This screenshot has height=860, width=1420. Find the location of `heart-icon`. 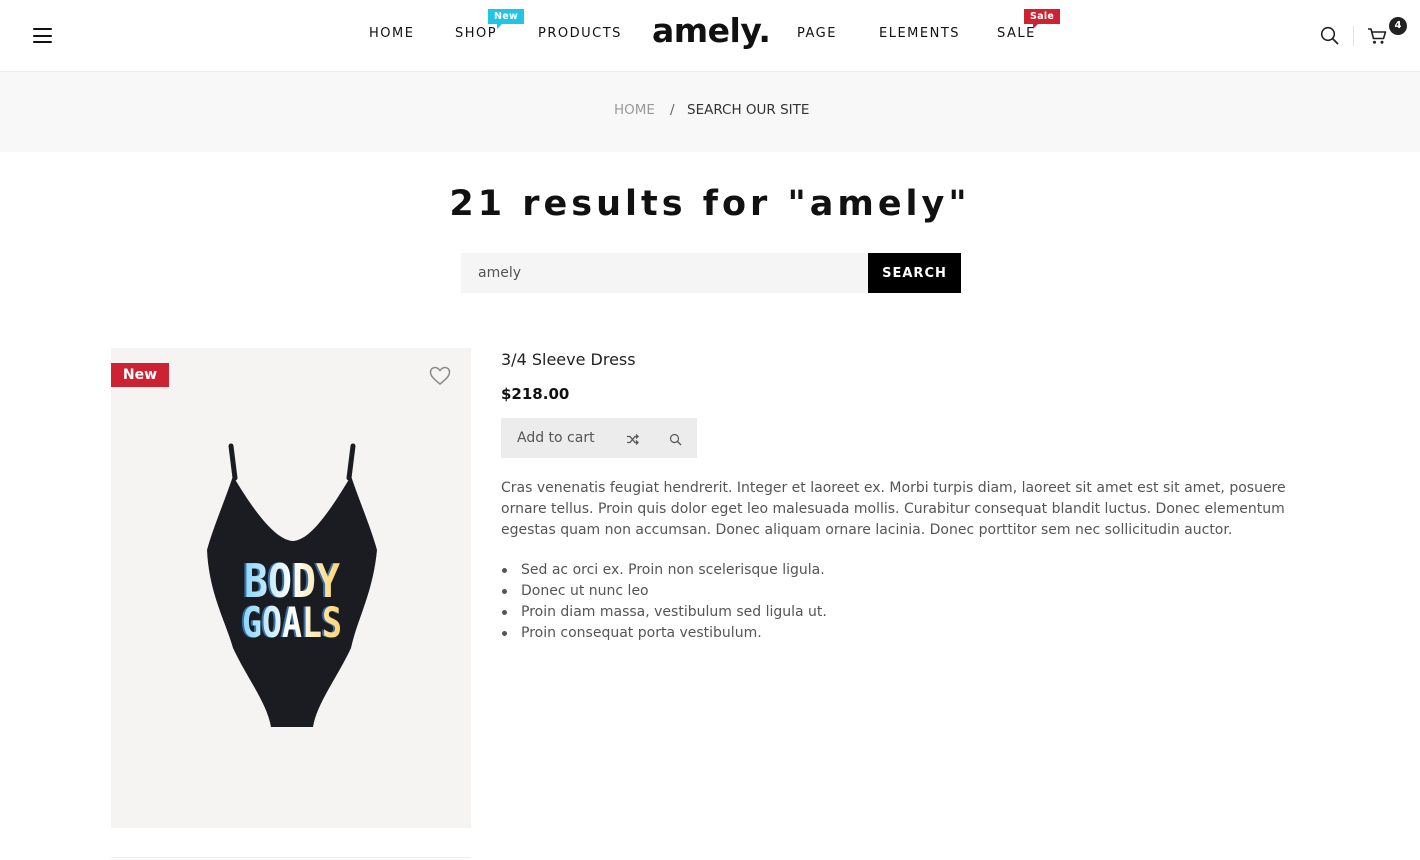

heart-icon is located at coordinates (440, 378).